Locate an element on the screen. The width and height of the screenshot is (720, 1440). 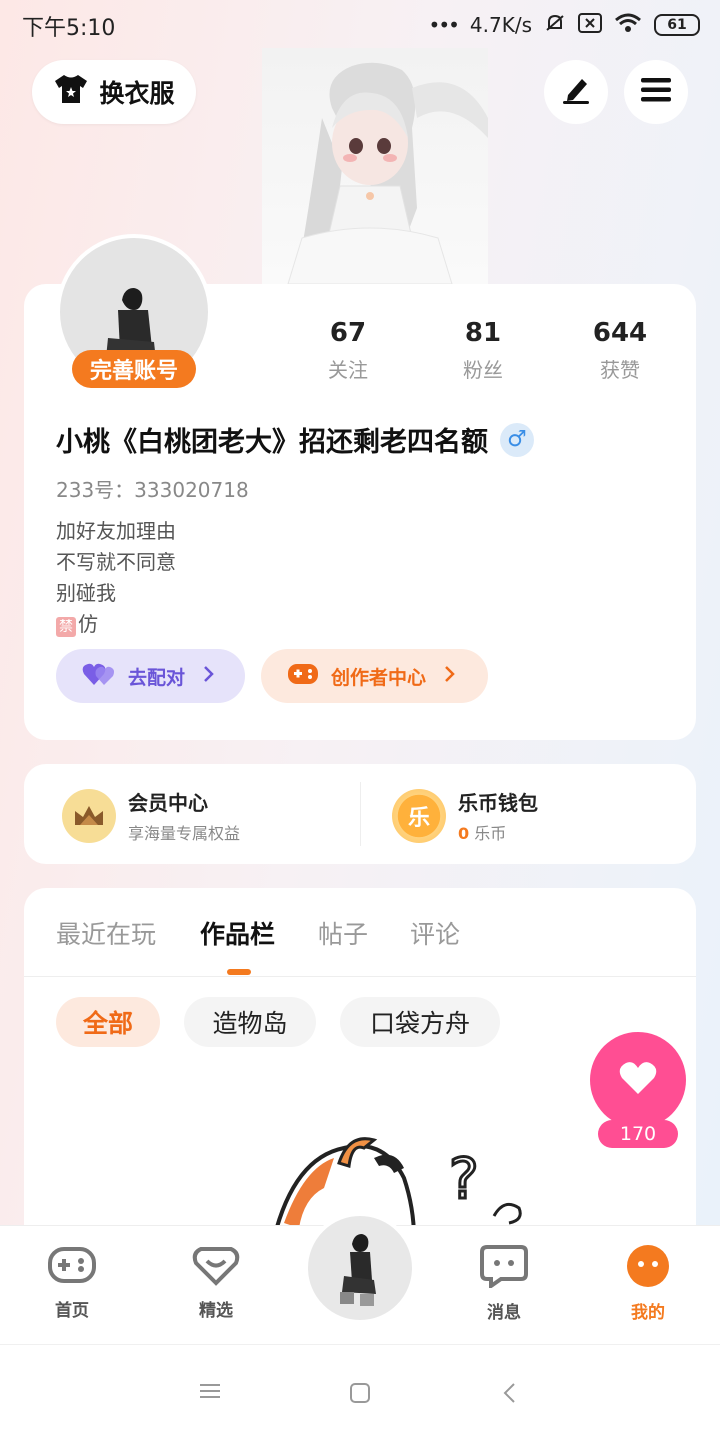
nav-messages-label: 消息 is located at coordinates (504, 1313).